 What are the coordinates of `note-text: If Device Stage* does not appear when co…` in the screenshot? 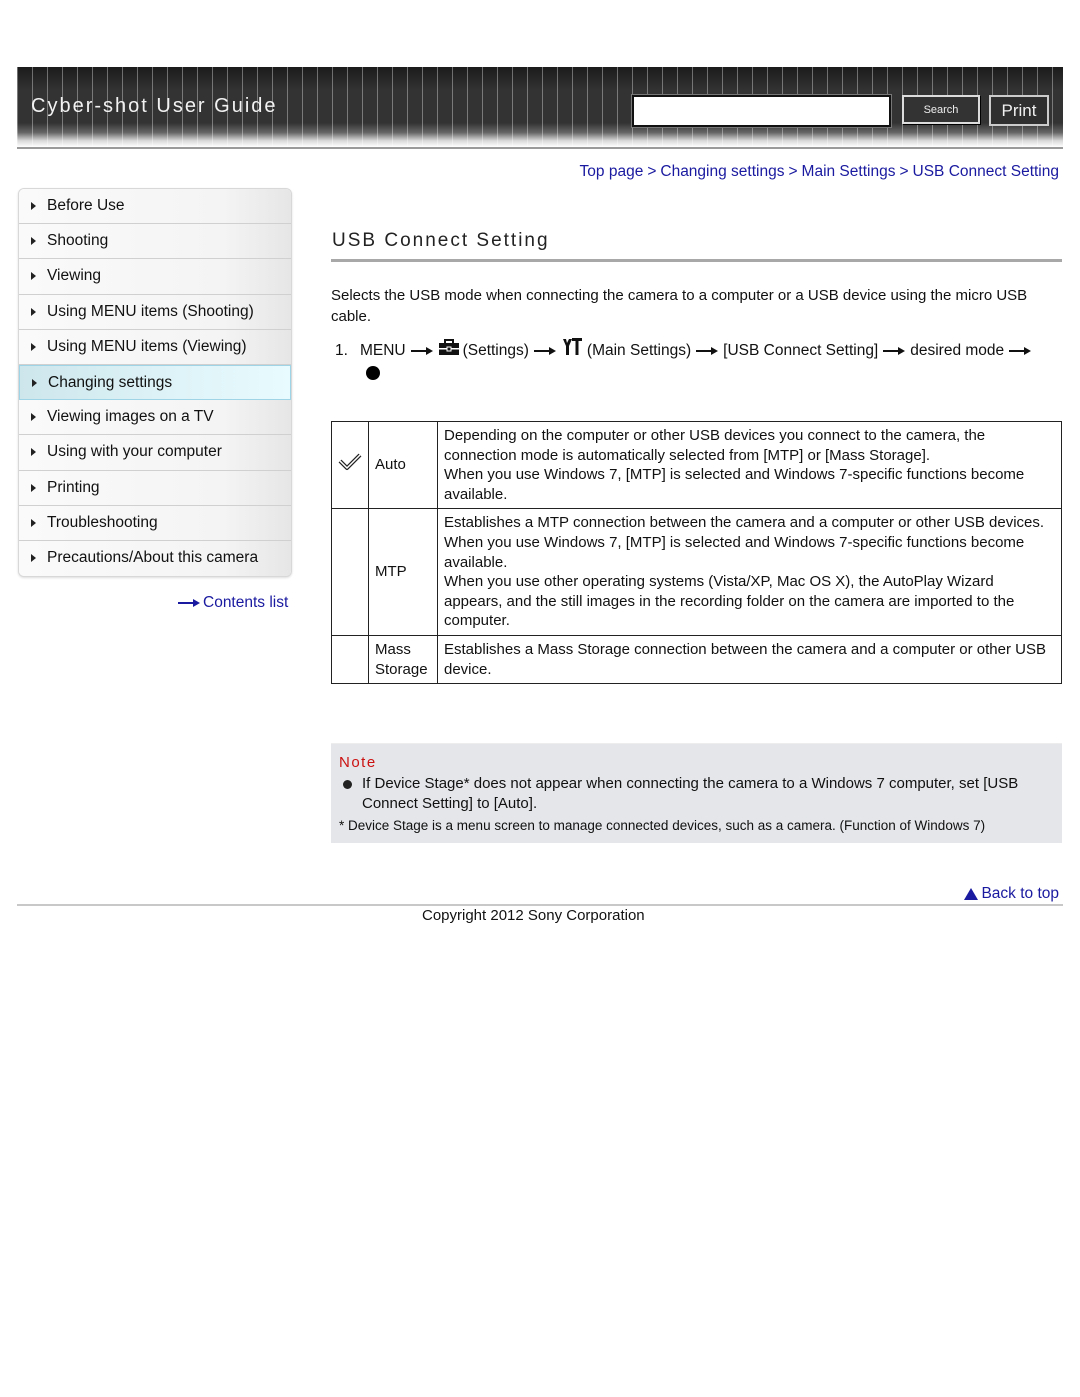 It's located at (690, 793).